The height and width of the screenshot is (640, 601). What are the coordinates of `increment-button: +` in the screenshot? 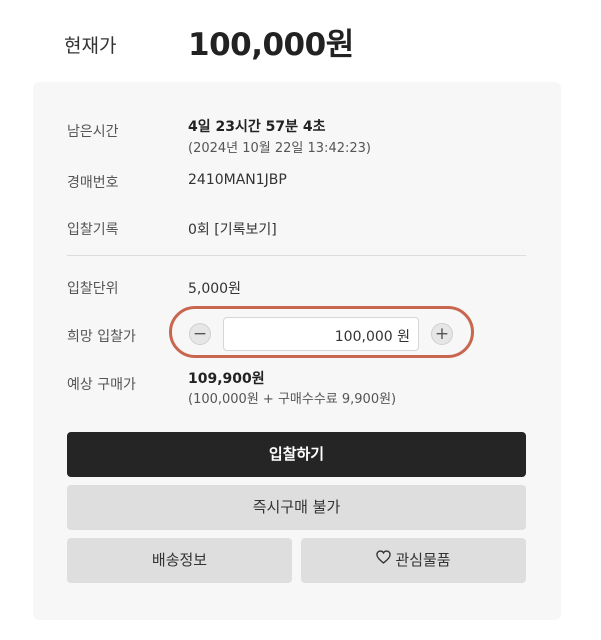 It's located at (442, 334).